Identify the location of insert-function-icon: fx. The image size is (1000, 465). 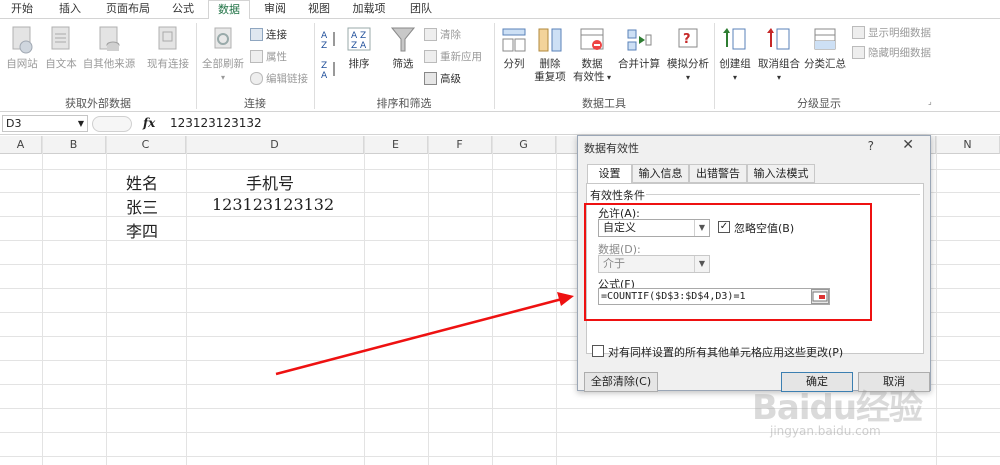
(149, 123).